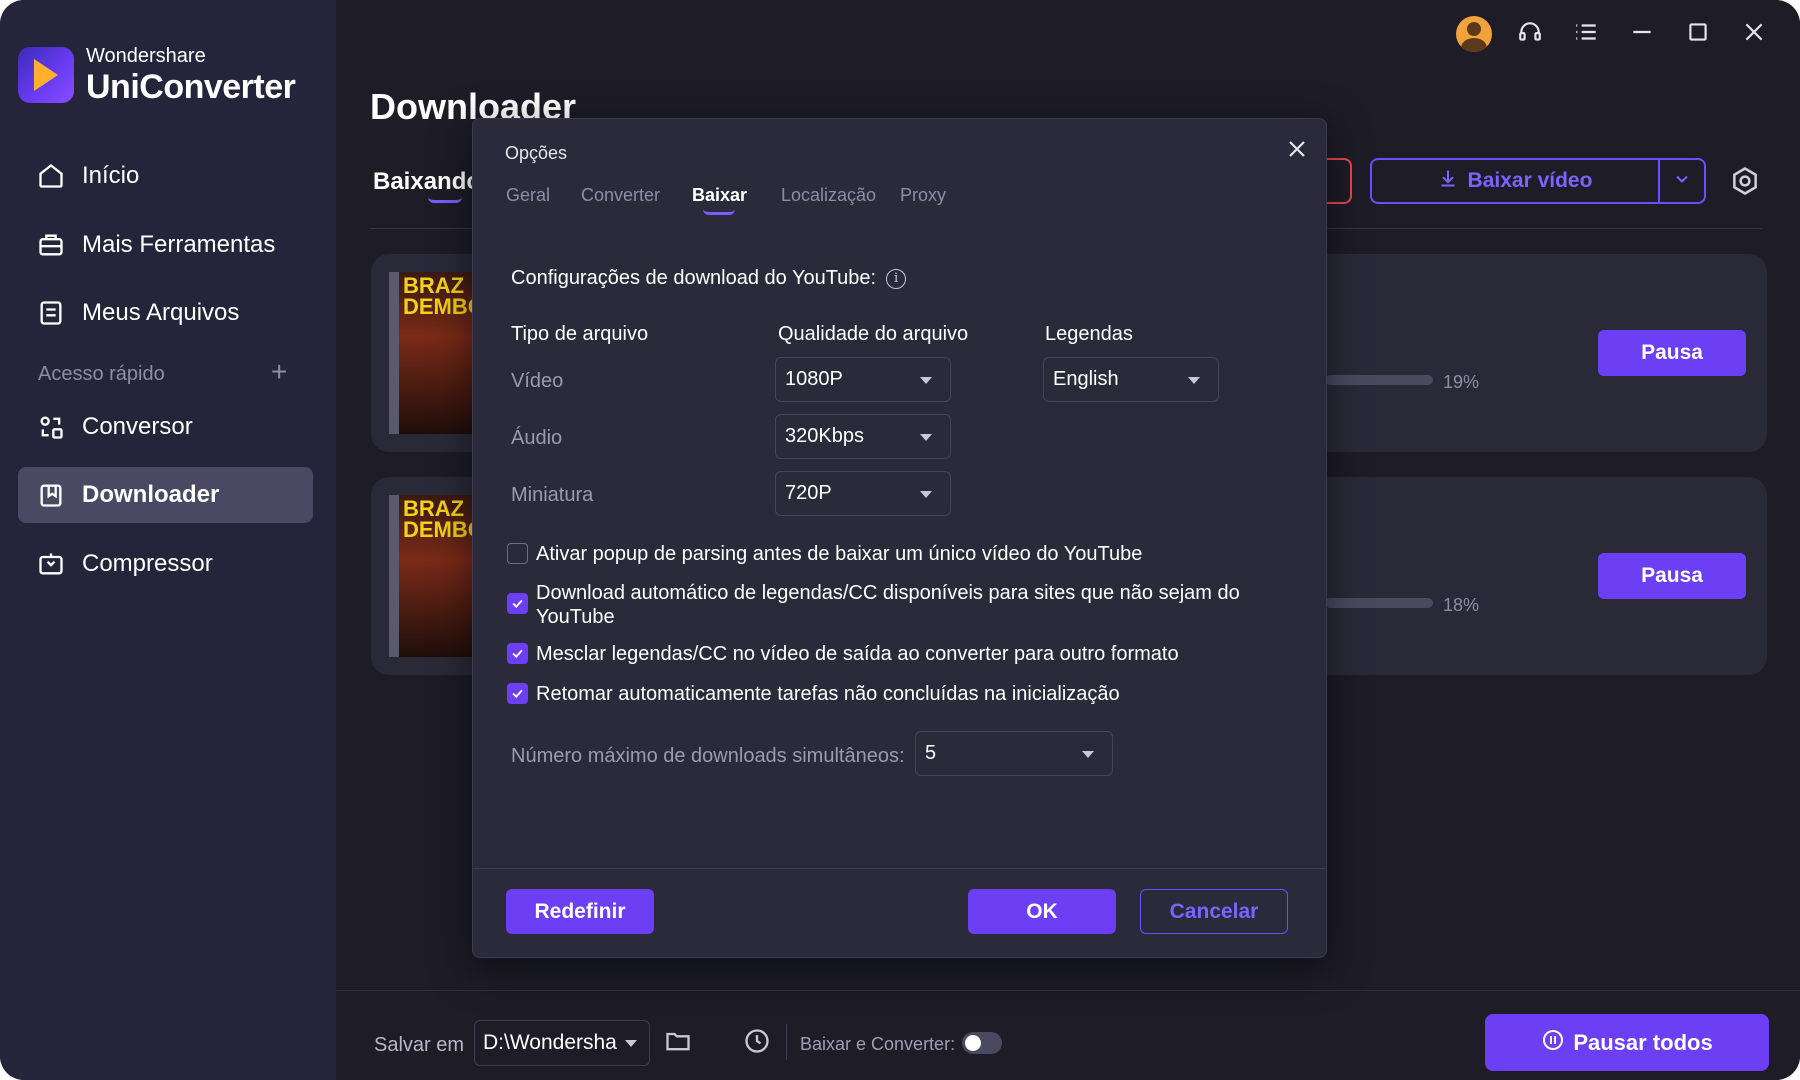 The width and height of the screenshot is (1800, 1080). I want to click on audio-quality-select: 320Kbps, so click(863, 436).